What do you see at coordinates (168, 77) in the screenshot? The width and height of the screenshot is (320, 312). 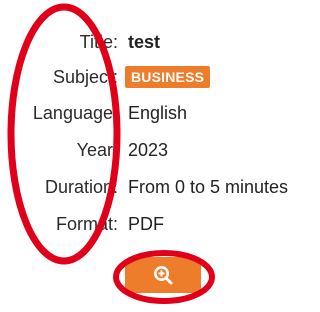 I see `subject-badge: BUSINESS` at bounding box center [168, 77].